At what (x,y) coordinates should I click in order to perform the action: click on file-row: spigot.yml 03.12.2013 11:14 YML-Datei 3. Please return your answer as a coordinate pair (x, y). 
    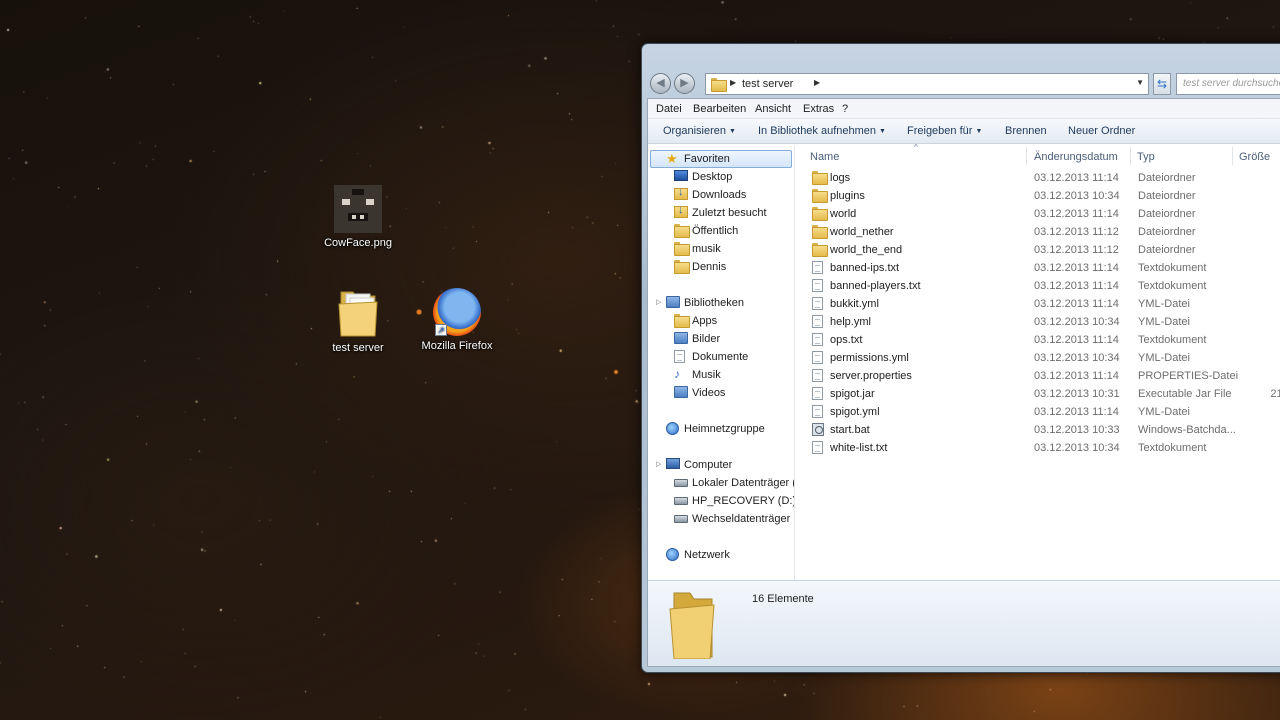
    Looking at the image, I should click on (1038, 412).